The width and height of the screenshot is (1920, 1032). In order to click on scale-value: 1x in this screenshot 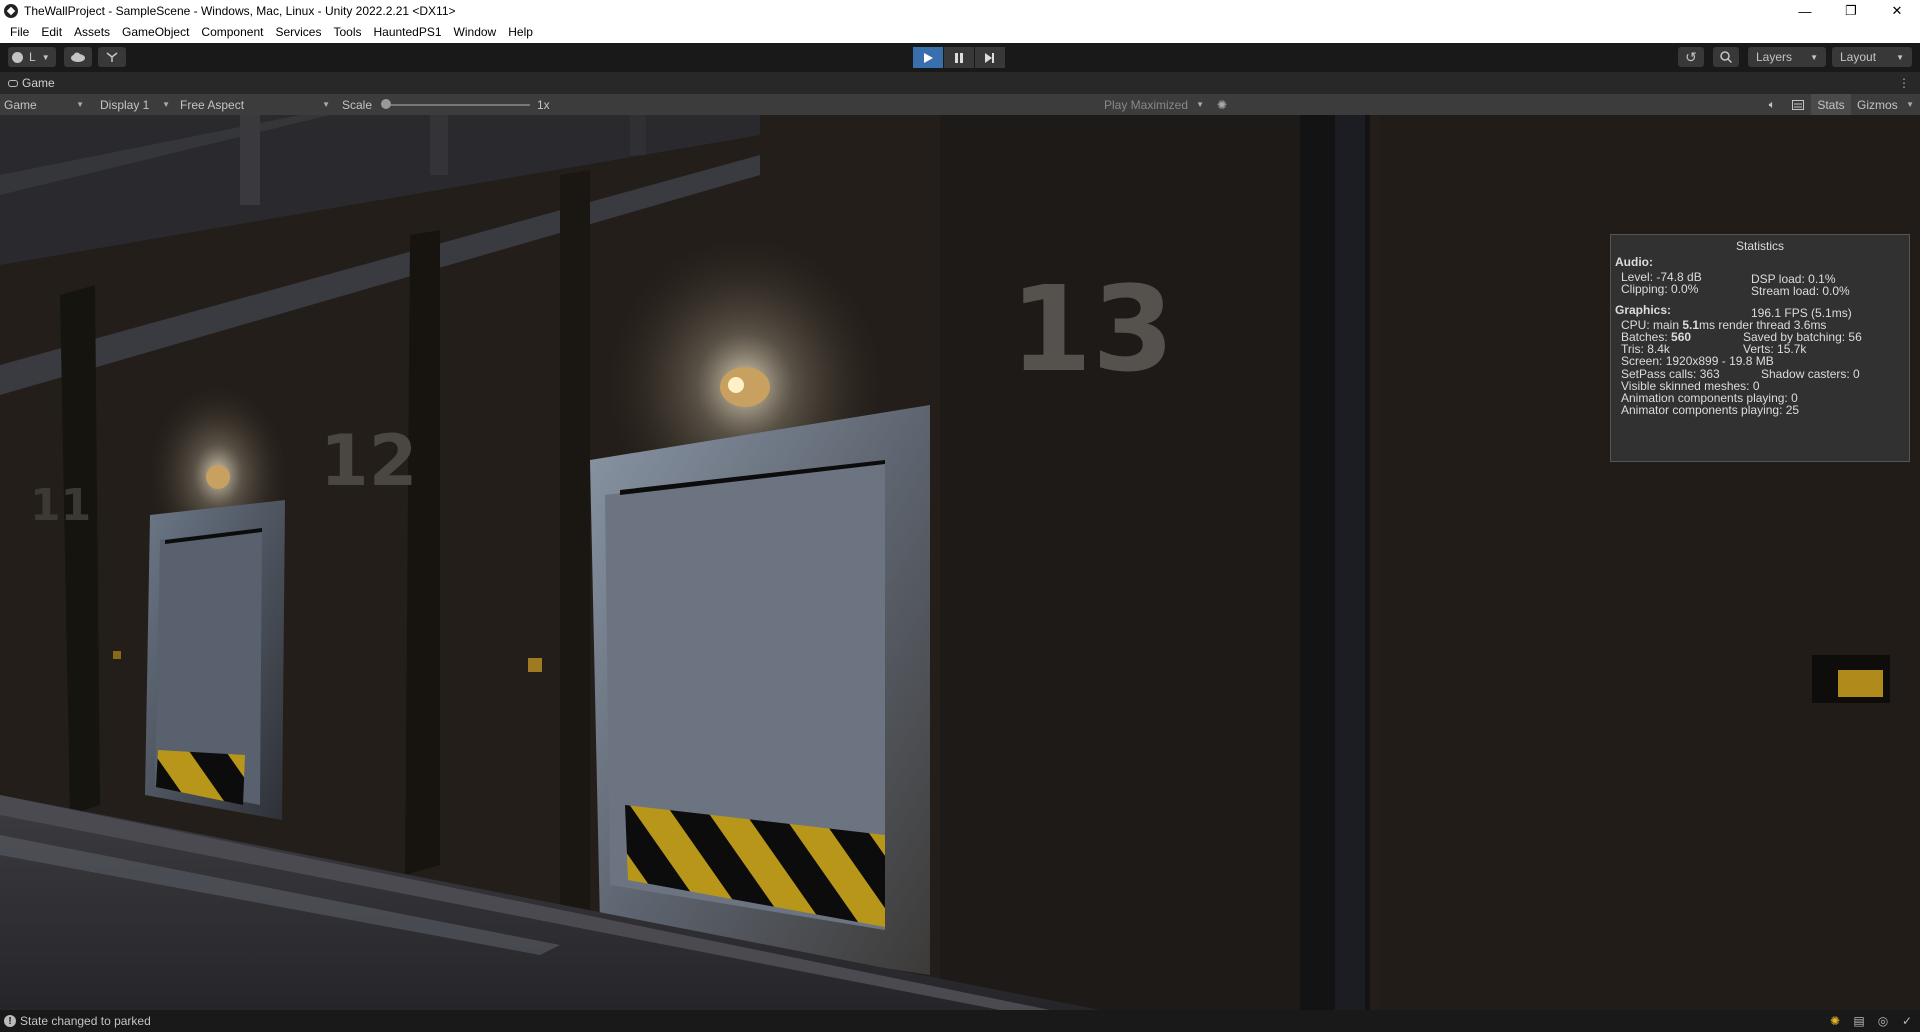, I will do `click(543, 104)`.